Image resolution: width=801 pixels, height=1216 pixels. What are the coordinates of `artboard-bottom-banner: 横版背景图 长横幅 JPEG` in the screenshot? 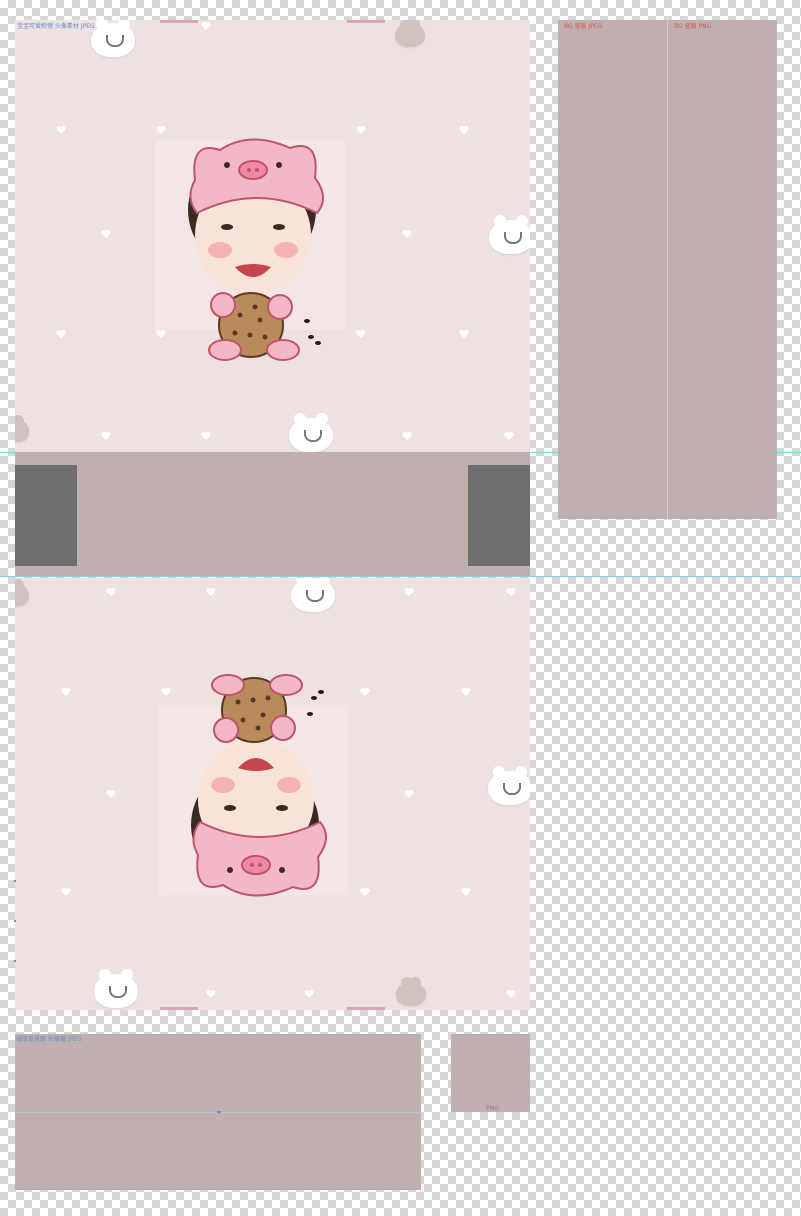 It's located at (218, 1112).